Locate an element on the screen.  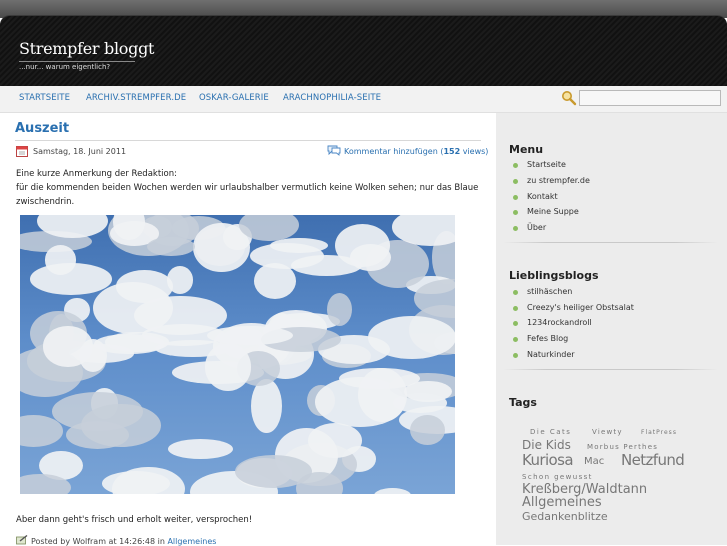
sidebar-item-suppe: Meine Suppe is located at coordinates (546, 211).